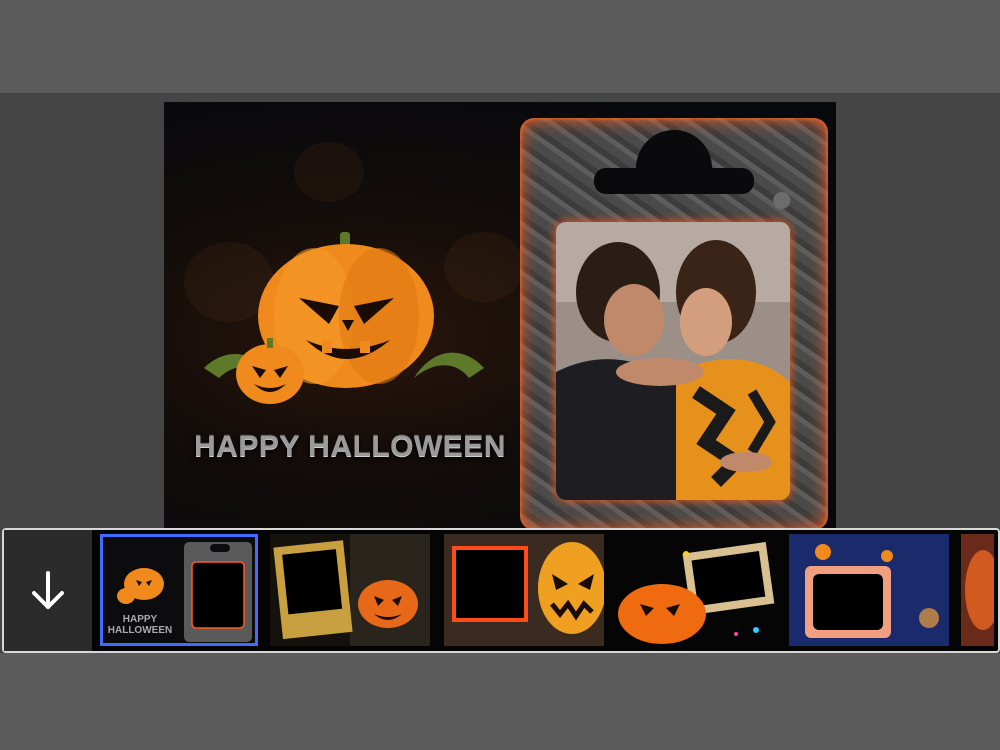  I want to click on frame-thumbnail-5-preview, so click(869, 590).